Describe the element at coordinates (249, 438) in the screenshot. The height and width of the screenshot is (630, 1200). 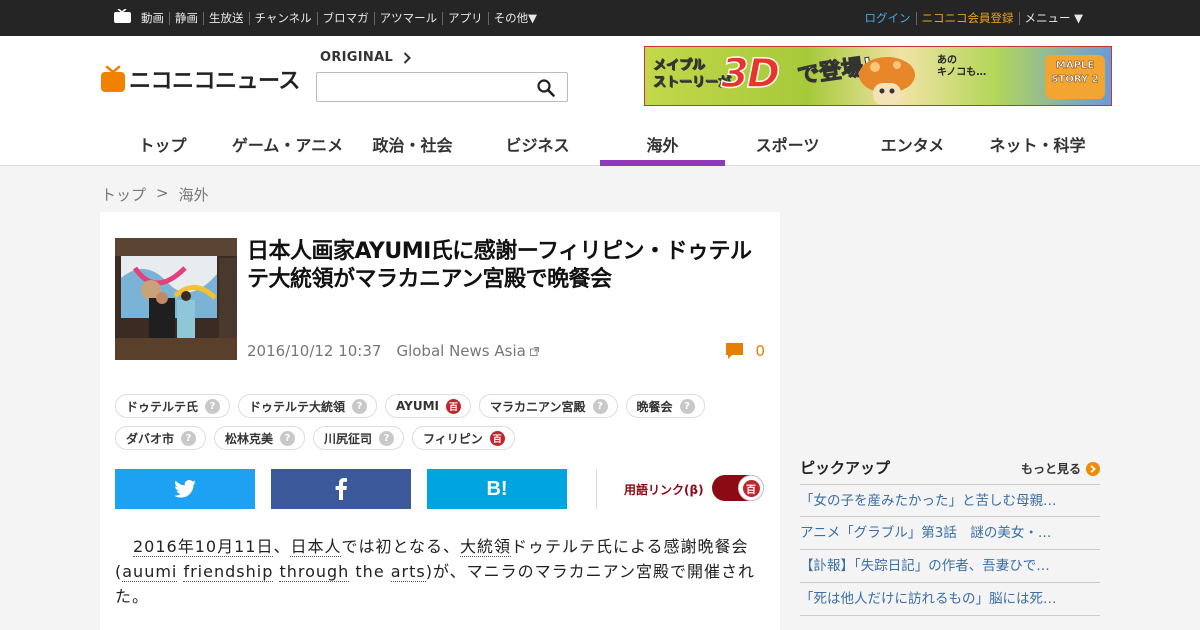
I see `tag-label: 松林克美` at that location.